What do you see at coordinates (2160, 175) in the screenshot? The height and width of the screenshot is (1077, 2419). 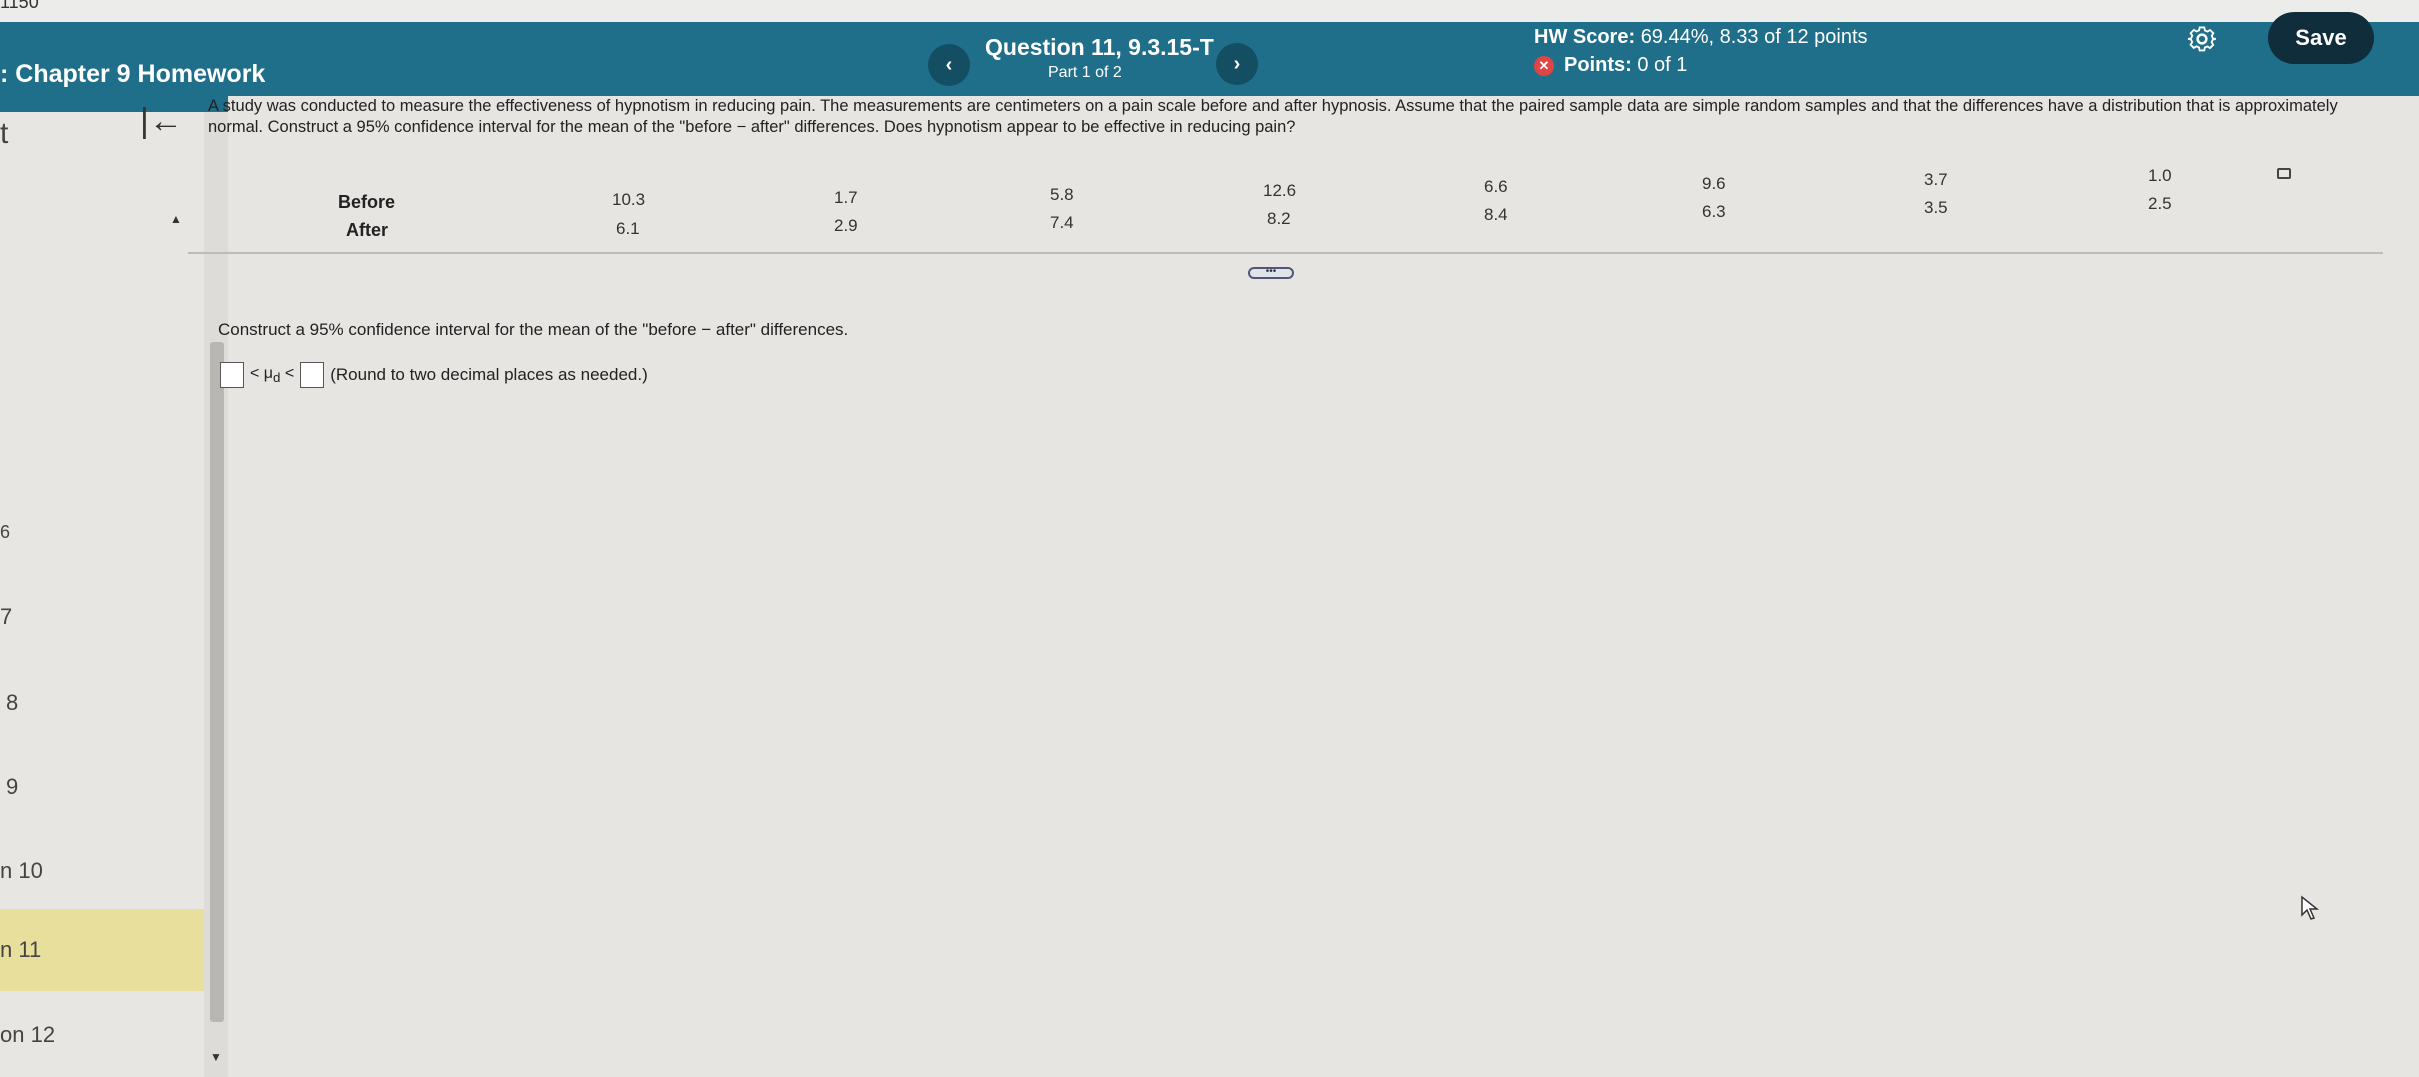 I see `table-cell: 1.0` at bounding box center [2160, 175].